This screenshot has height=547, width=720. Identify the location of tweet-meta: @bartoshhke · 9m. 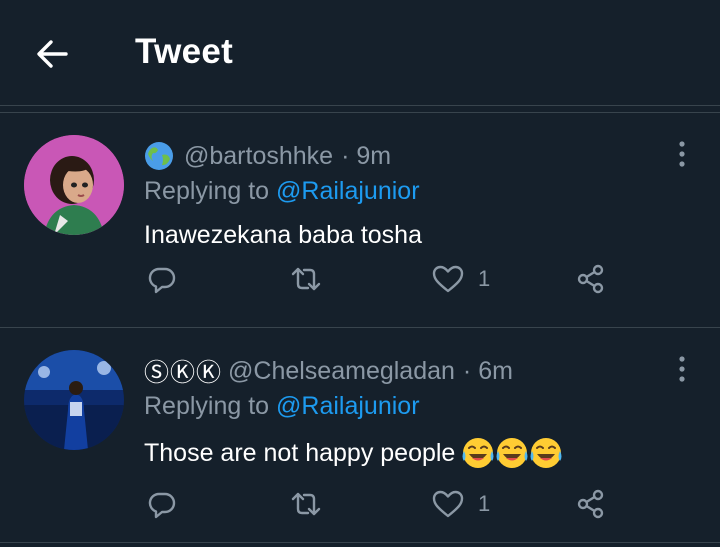
(267, 156).